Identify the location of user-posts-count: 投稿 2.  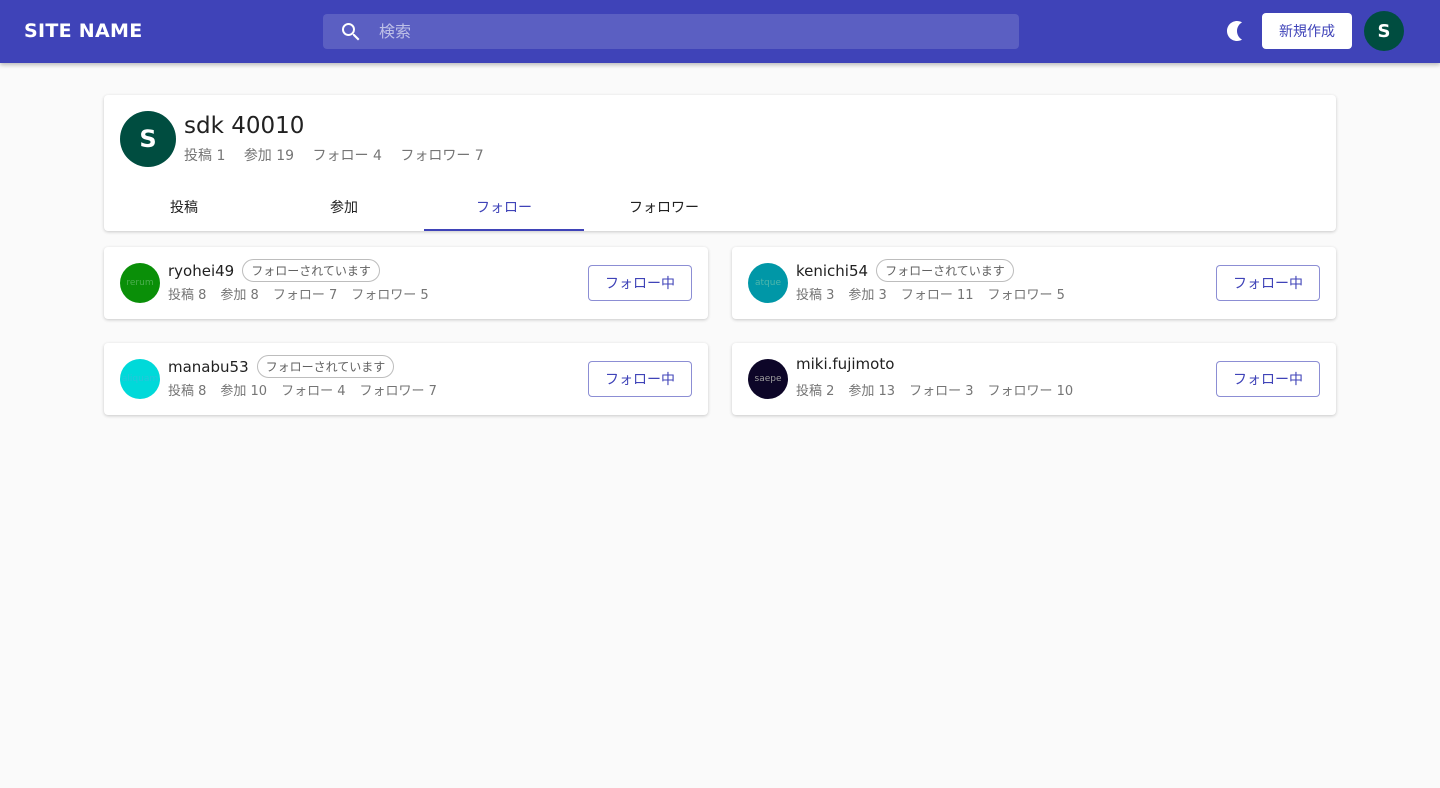
(815, 391).